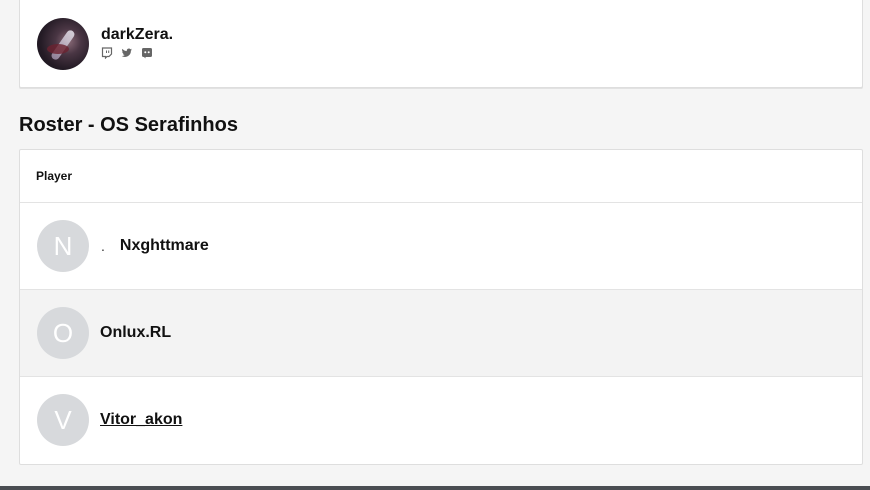  What do you see at coordinates (164, 246) in the screenshot?
I see `player-name: Nxghttmare` at bounding box center [164, 246].